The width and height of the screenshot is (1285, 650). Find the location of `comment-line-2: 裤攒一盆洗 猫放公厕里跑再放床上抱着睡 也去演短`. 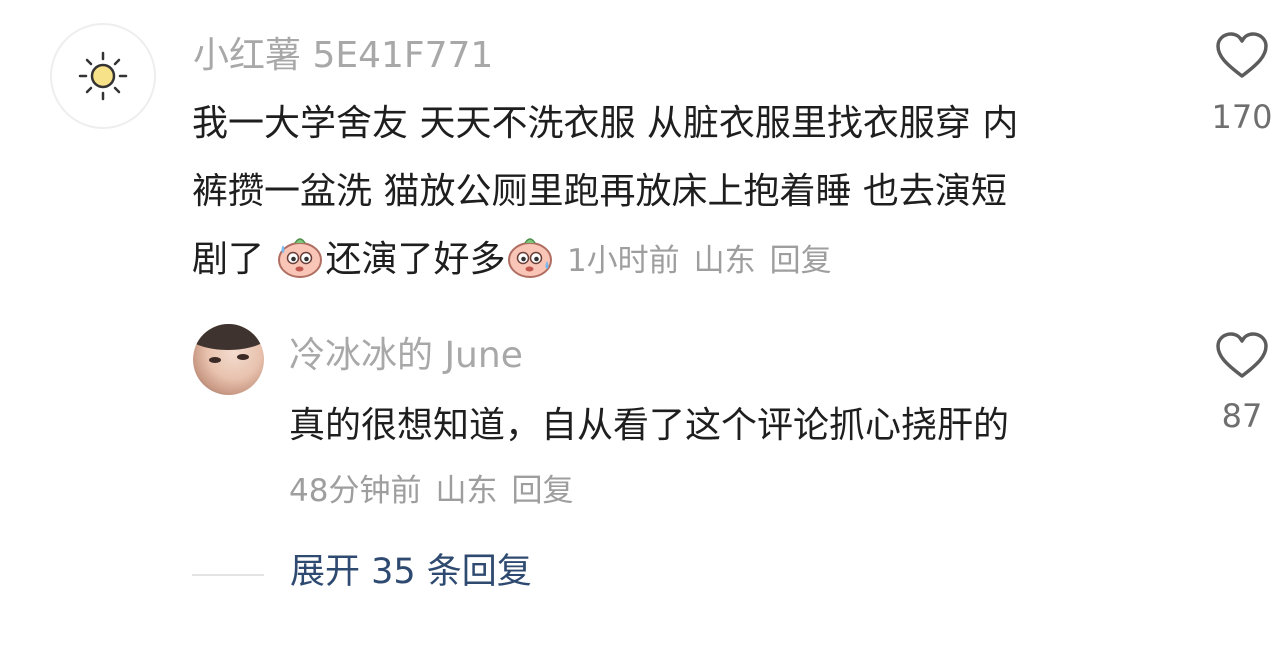

comment-line-2: 裤攒一盆洗 猫放公厕里跑再放床上抱着睡 也去演短 is located at coordinates (599, 191).